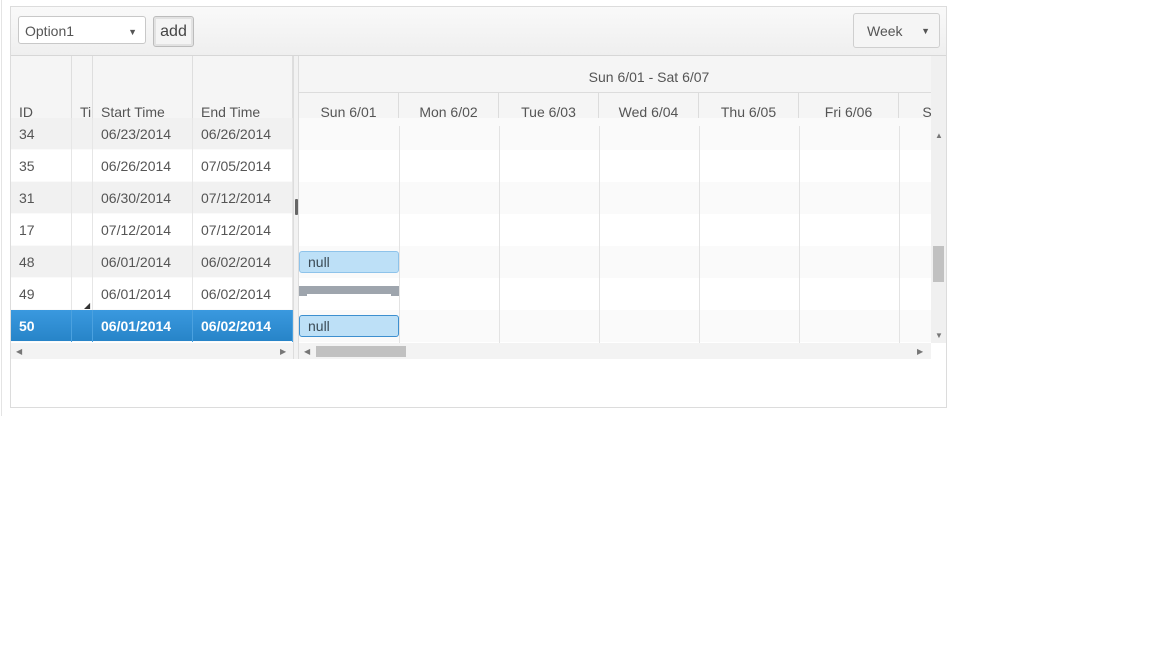  Describe the element at coordinates (82, 91) in the screenshot. I see `column-header-title: Ti` at that location.